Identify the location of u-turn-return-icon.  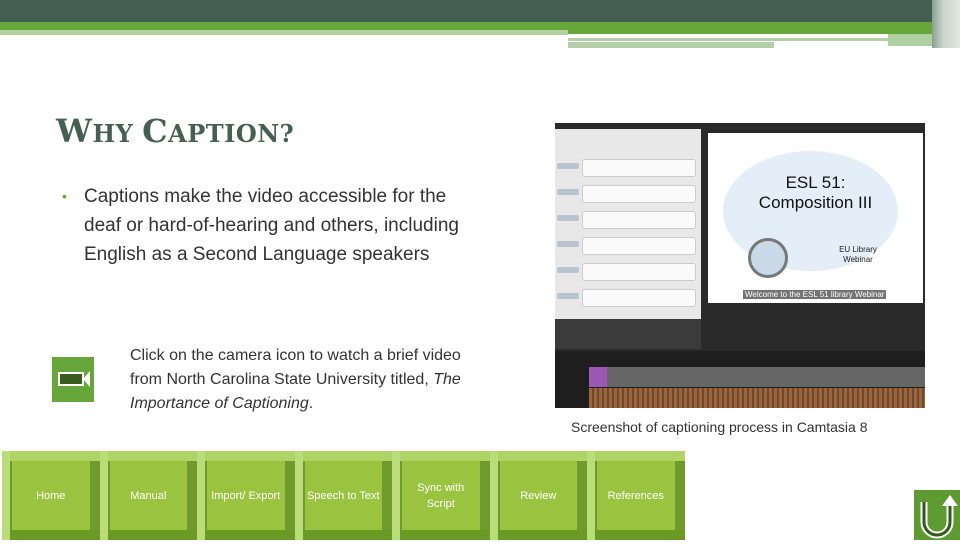
(939, 517).